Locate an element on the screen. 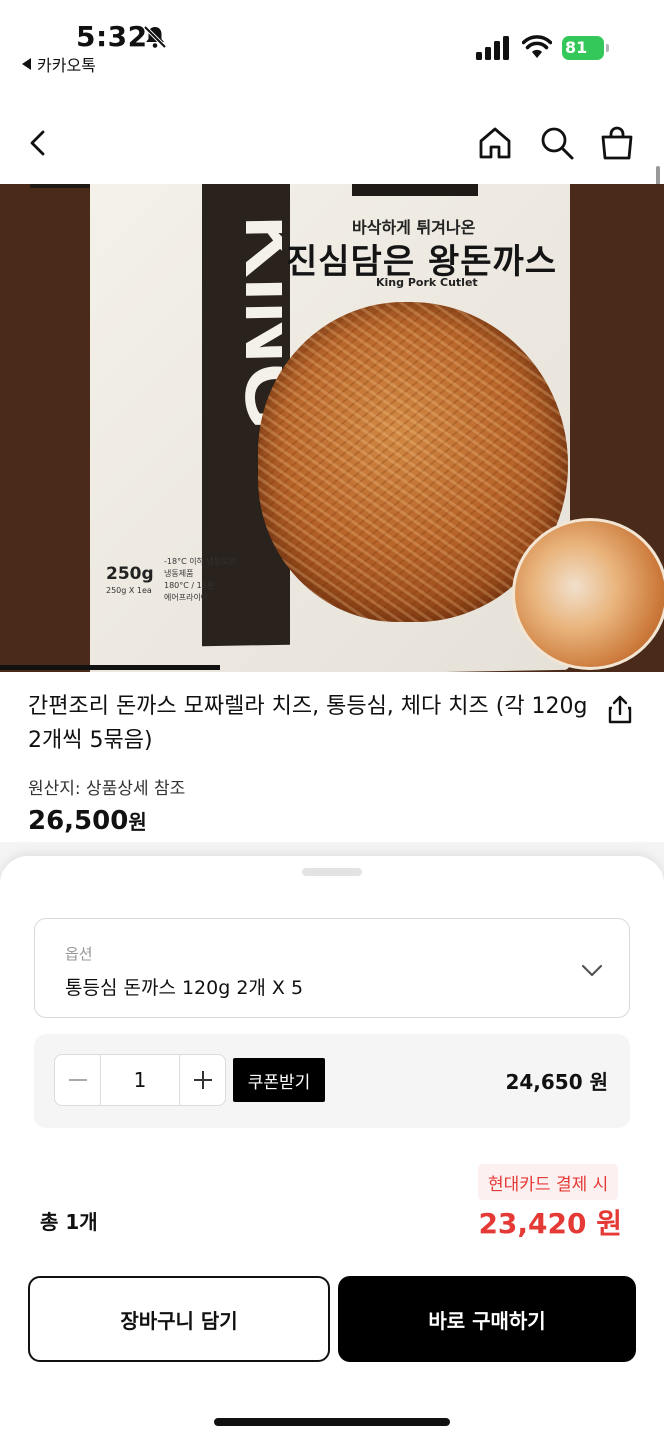 This screenshot has height=1440, width=664. increase-quantity-button is located at coordinates (202, 1080).